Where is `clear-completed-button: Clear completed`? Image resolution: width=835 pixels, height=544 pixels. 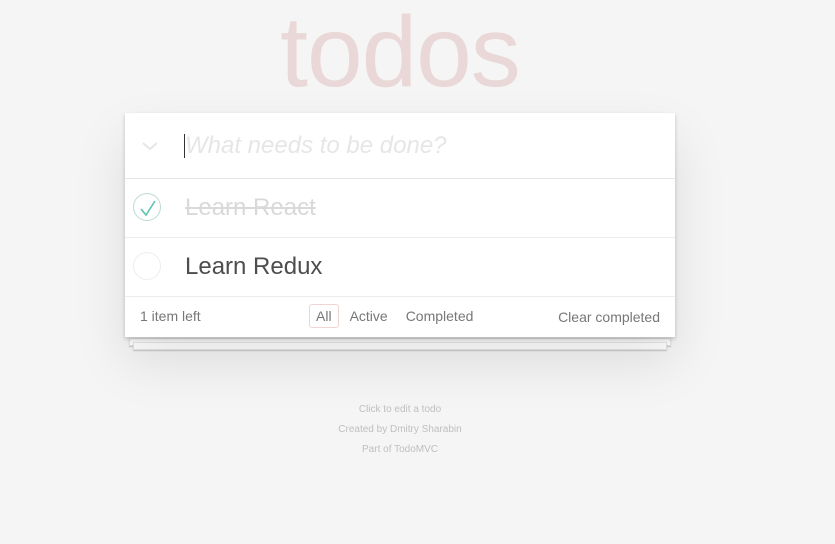
clear-completed-button: Clear completed is located at coordinates (609, 317).